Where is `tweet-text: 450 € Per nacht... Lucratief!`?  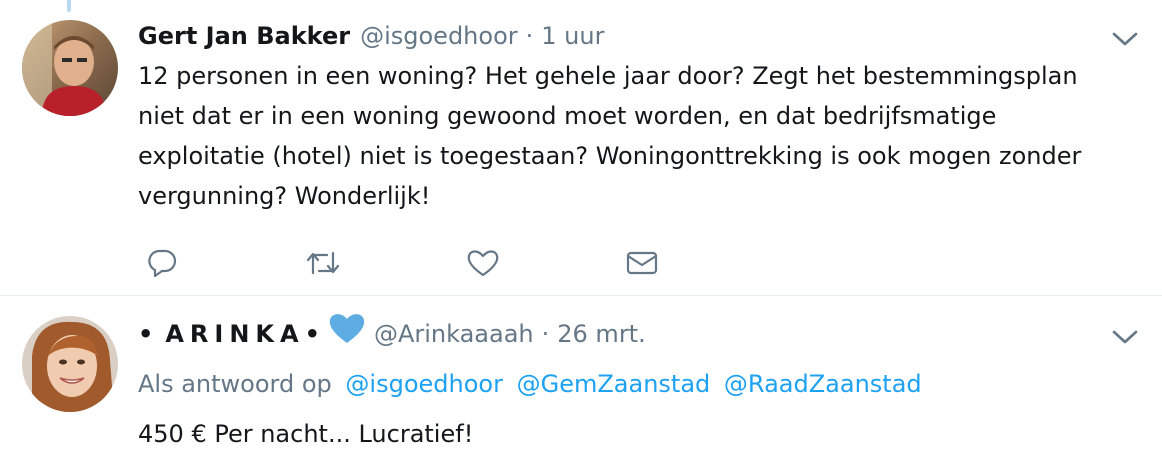
tweet-text: 450 € Per nacht... Lucratief! is located at coordinates (306, 434).